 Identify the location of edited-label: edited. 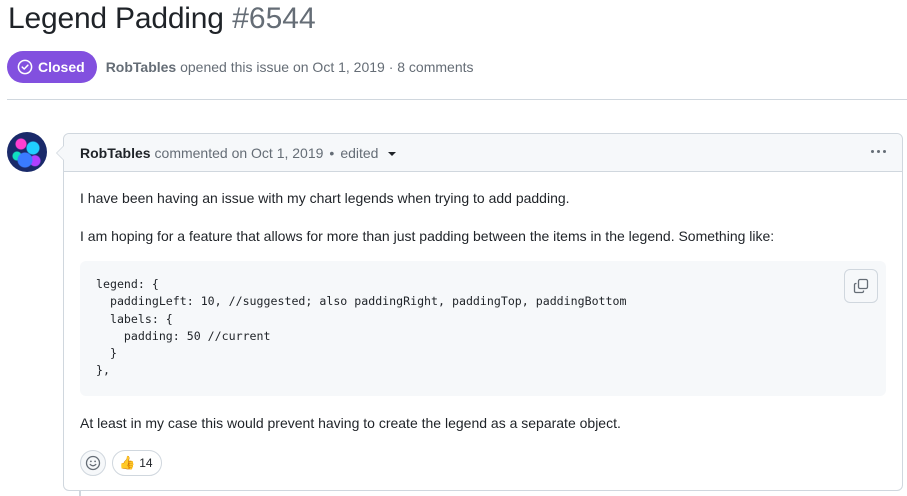
(359, 152).